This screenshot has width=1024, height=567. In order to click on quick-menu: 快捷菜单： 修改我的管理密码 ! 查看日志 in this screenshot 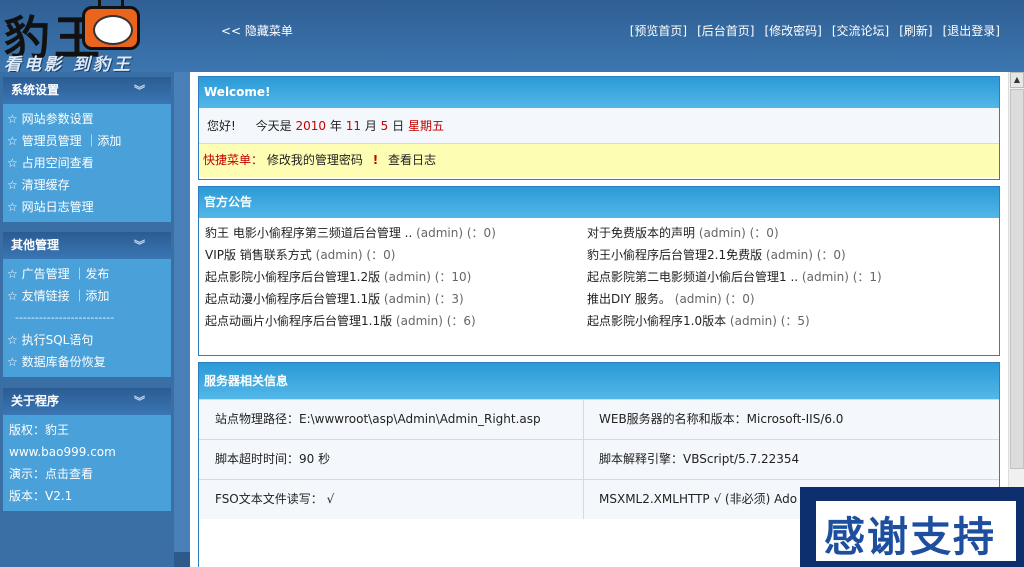, I will do `click(599, 160)`.